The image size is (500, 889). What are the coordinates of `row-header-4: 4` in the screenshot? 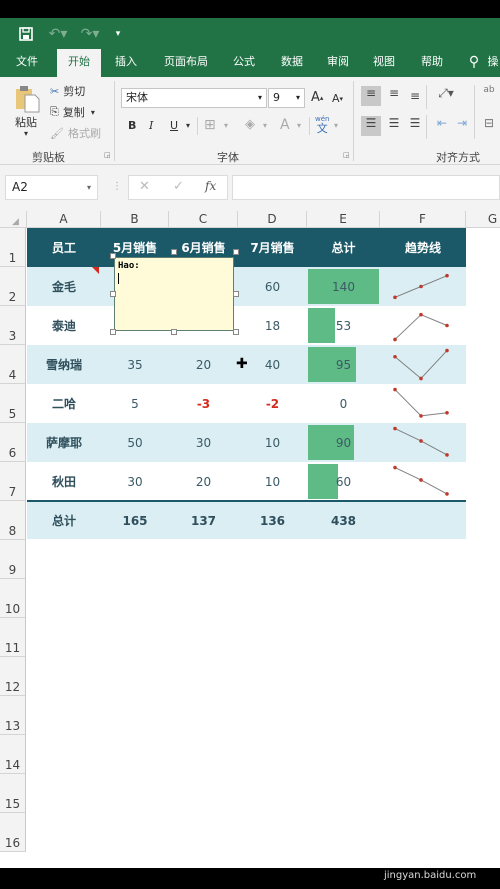 It's located at (13, 364).